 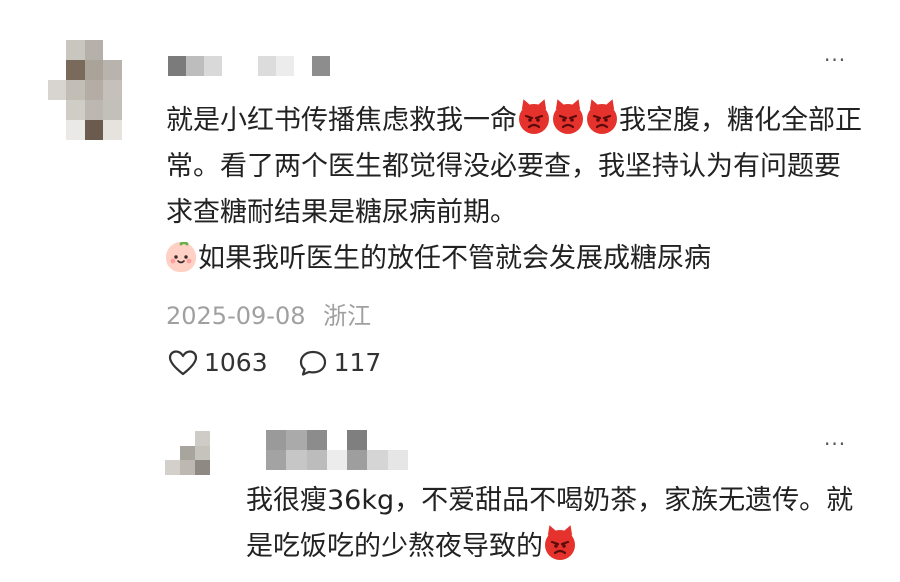 I want to click on comment-meta: 2025-09-08 浙江, so click(x=268, y=313).